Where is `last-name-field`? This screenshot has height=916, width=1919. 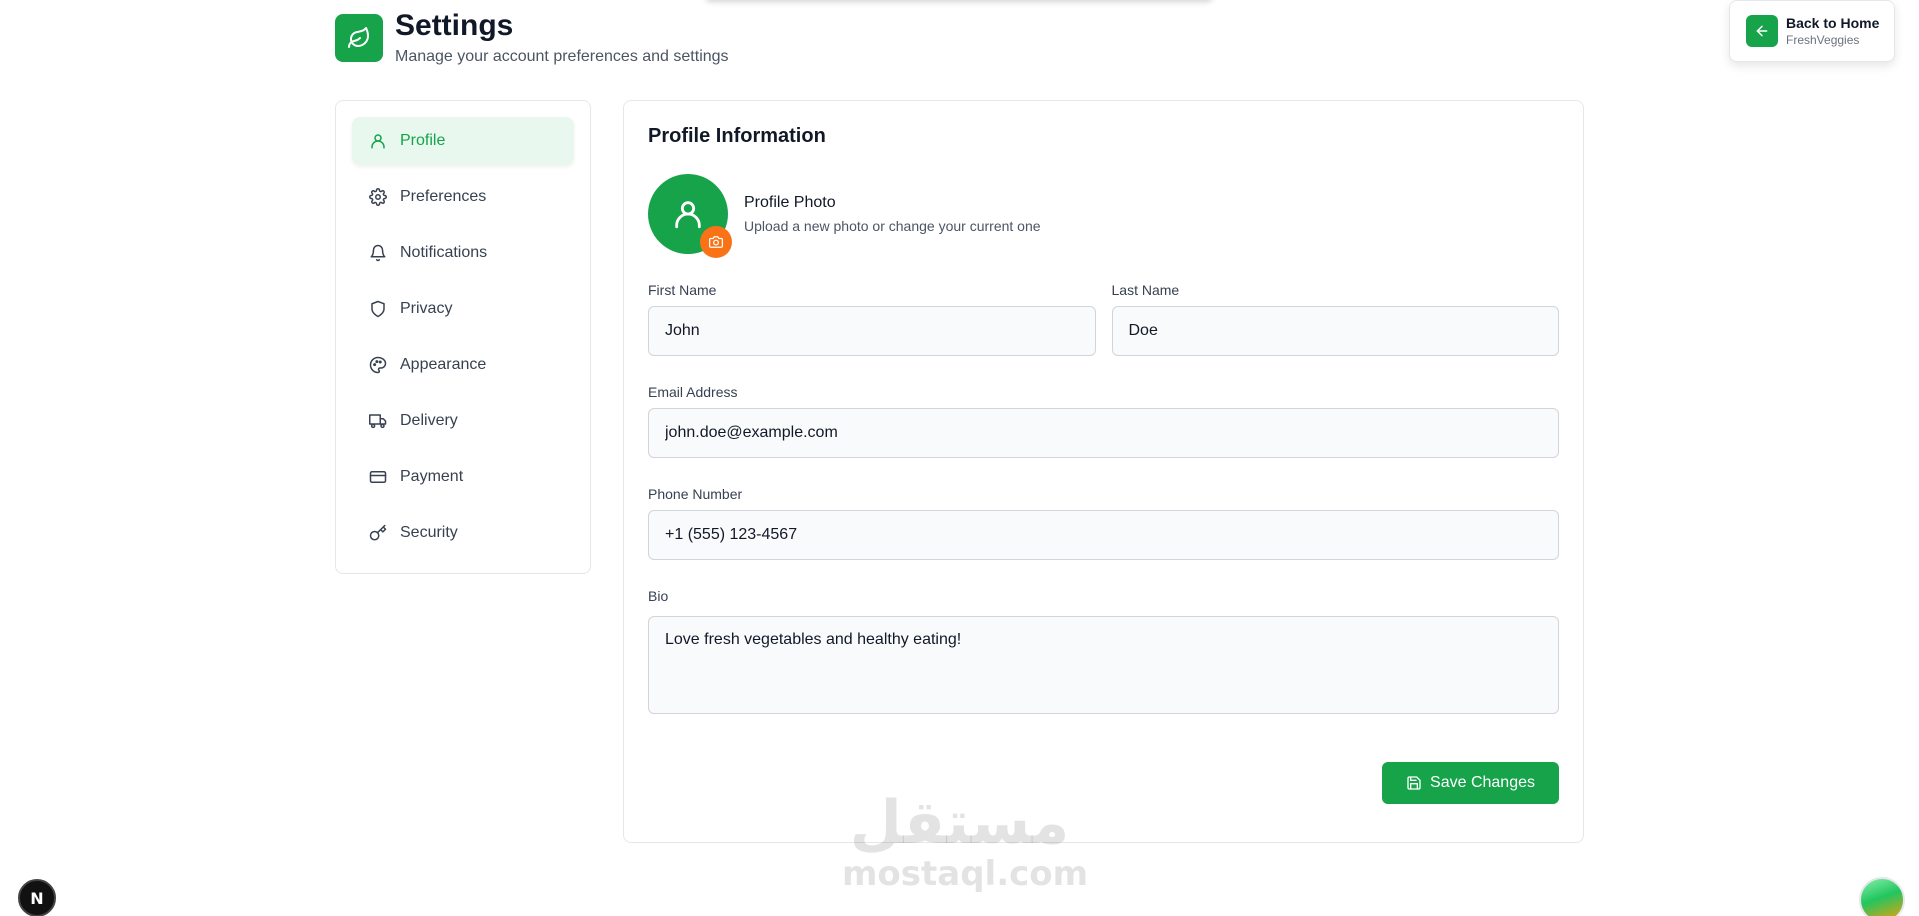 last-name-field is located at coordinates (1335, 331).